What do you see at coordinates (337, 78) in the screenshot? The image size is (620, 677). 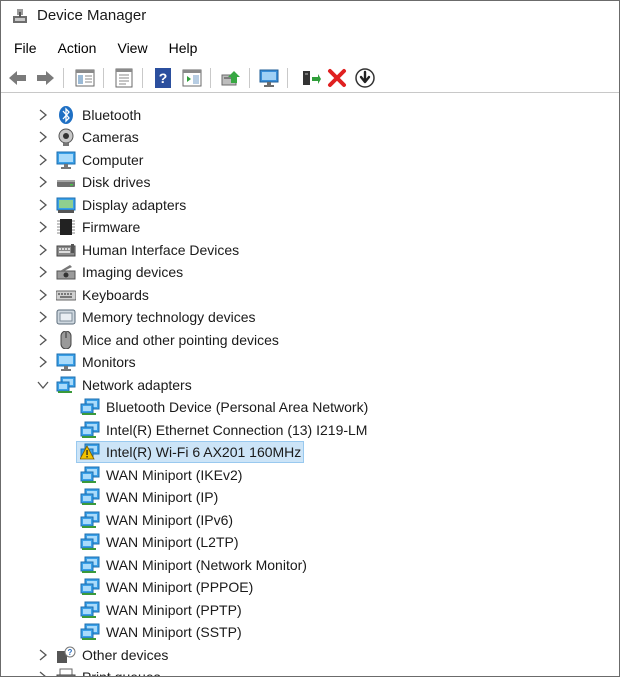 I see `uninstall-device-icon` at bounding box center [337, 78].